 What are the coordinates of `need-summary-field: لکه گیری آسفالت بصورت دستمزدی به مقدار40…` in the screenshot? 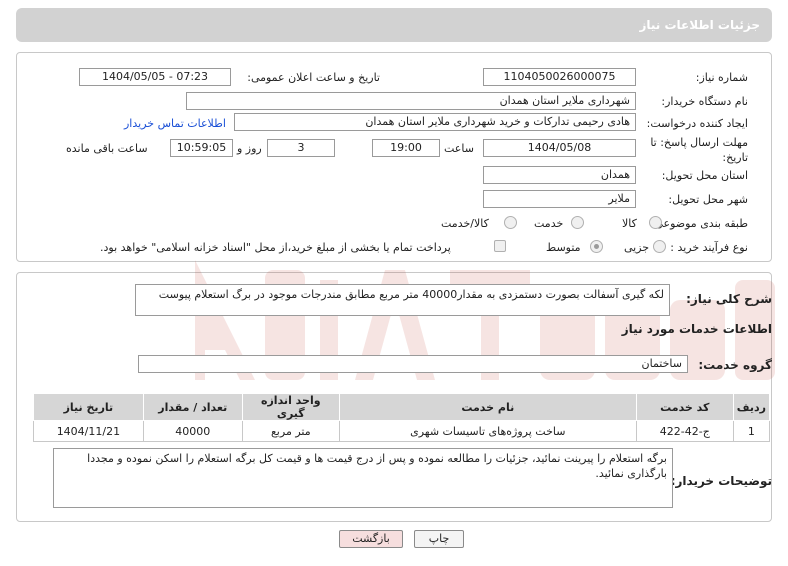 It's located at (402, 300).